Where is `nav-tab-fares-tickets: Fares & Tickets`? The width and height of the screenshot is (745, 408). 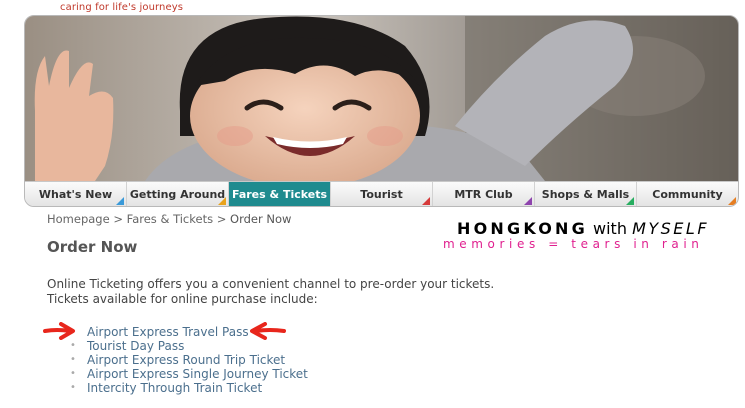 nav-tab-fares-tickets: Fares & Tickets is located at coordinates (280, 194).